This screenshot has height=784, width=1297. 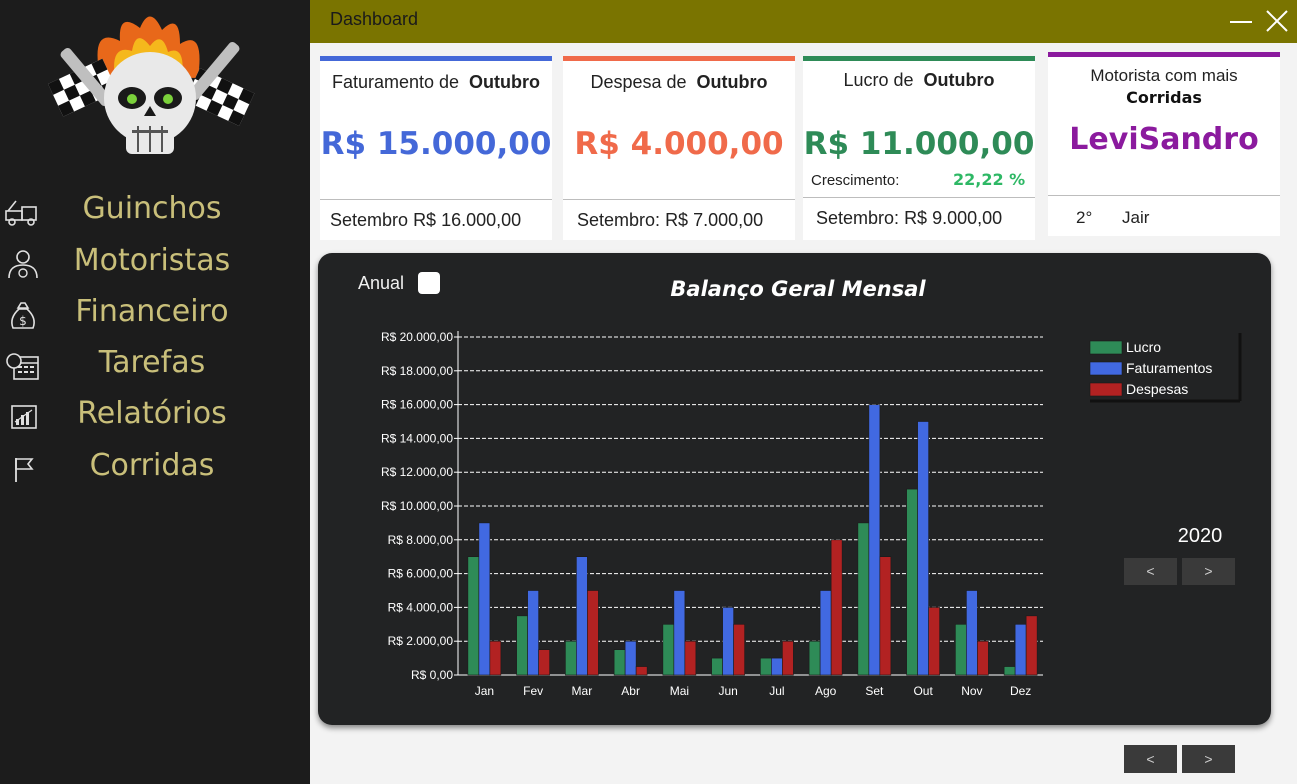 I want to click on bar-faturamentos-nov, so click(x=972, y=633).